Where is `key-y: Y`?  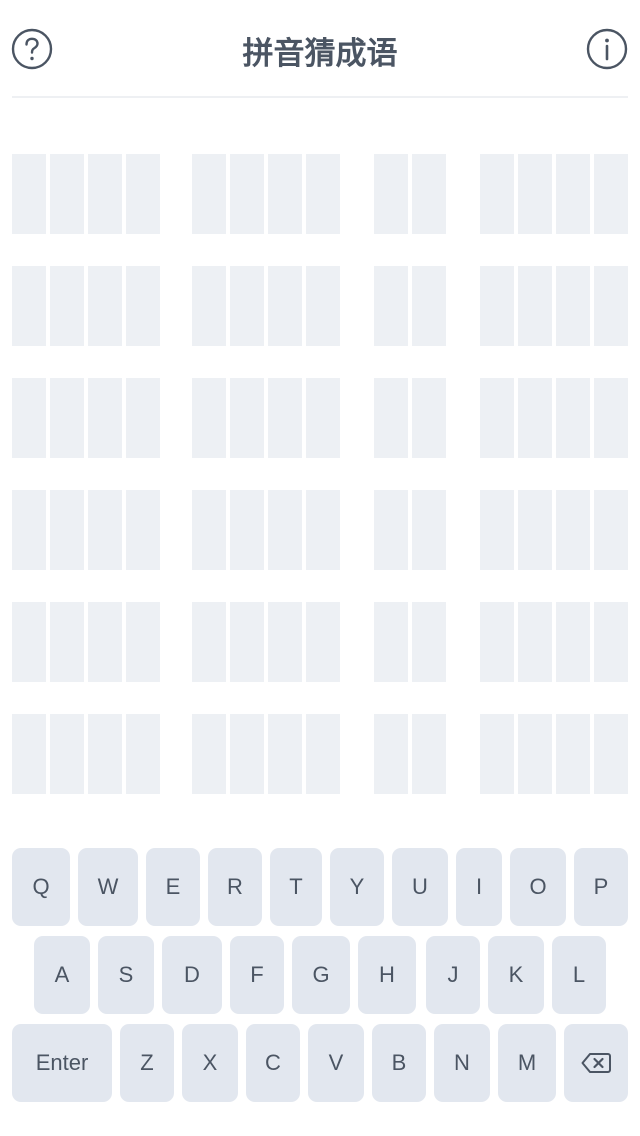
key-y: Y is located at coordinates (357, 887).